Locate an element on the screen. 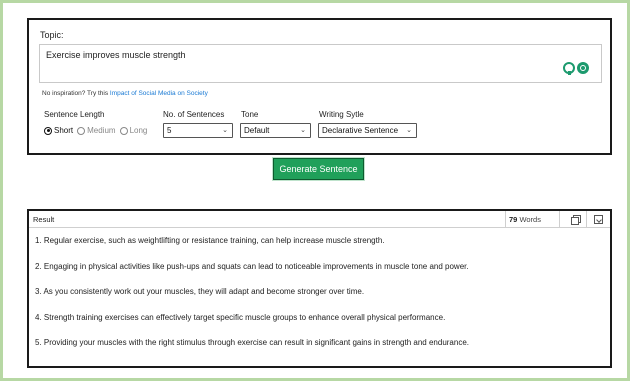 The width and height of the screenshot is (630, 381). lightbulb-icon is located at coordinates (569, 68).